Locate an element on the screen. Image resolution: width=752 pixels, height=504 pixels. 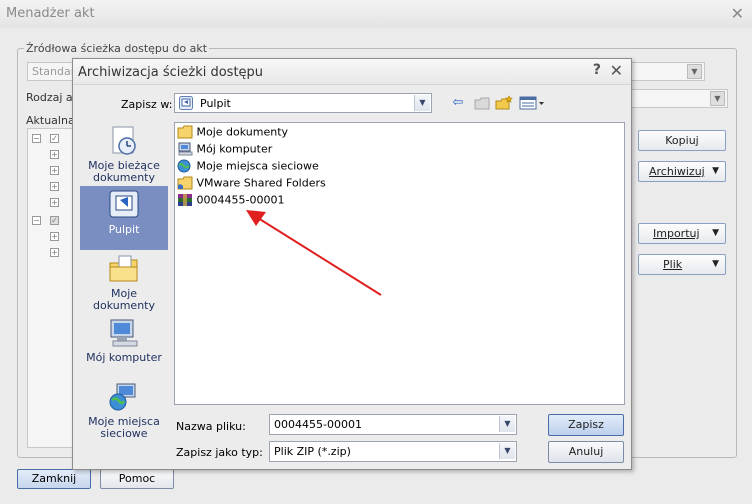
place-recent-documents: Moje bieżące dokumenty is located at coordinates (124, 154).